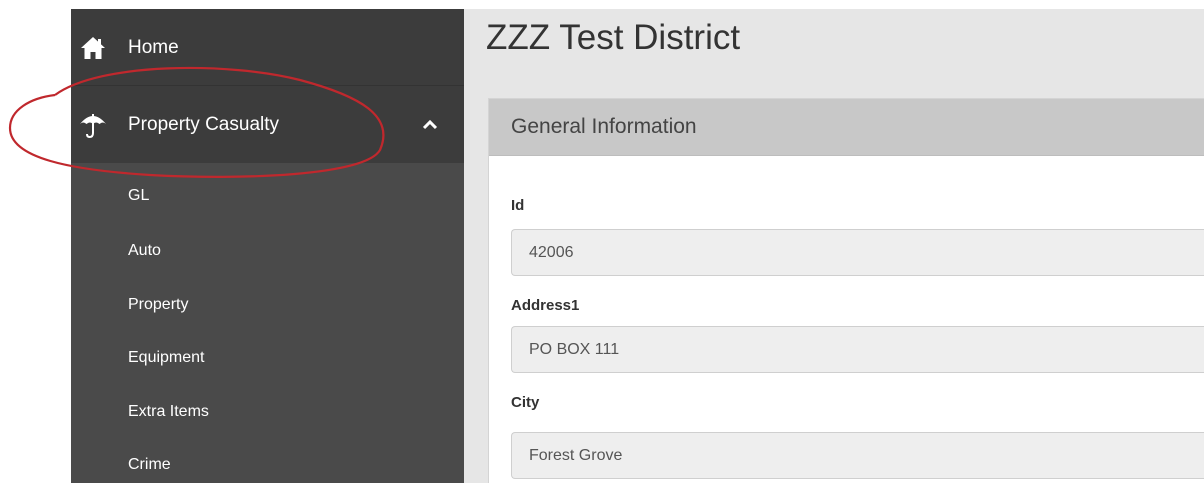  I want to click on sidebar-subitem-equipment: Equipment, so click(166, 358).